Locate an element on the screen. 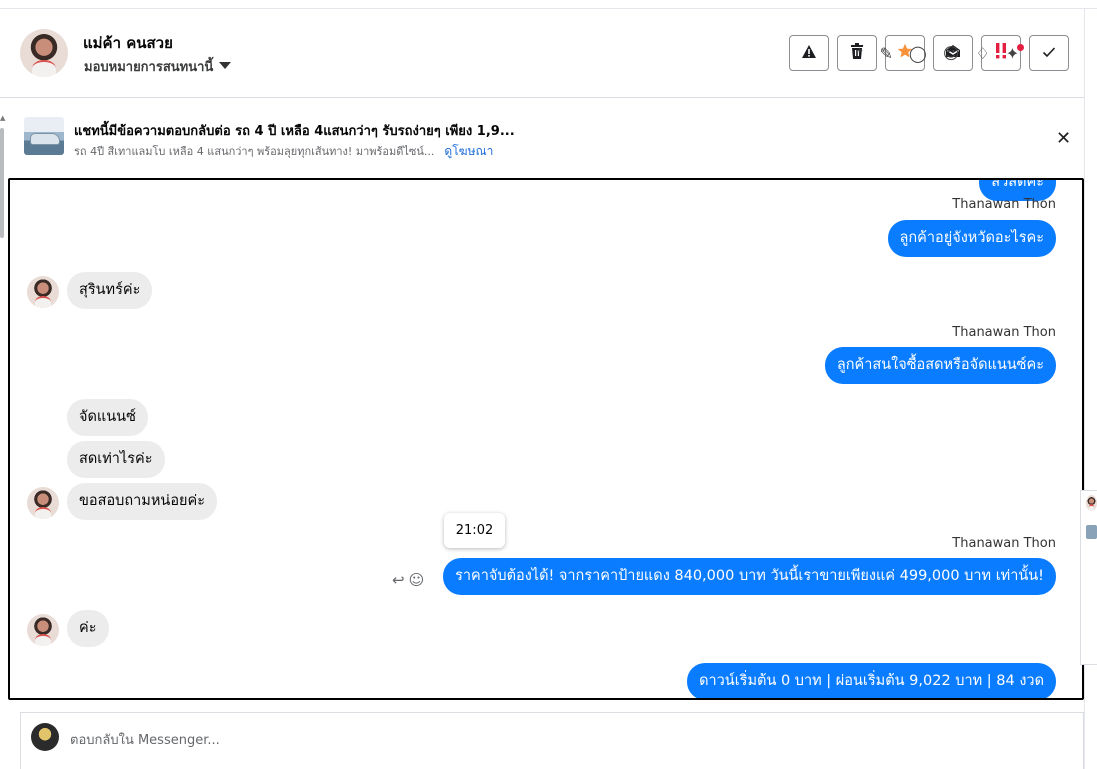 This screenshot has width=1097, height=769. message-timestamp-tooltip: 21:02 is located at coordinates (474, 530).